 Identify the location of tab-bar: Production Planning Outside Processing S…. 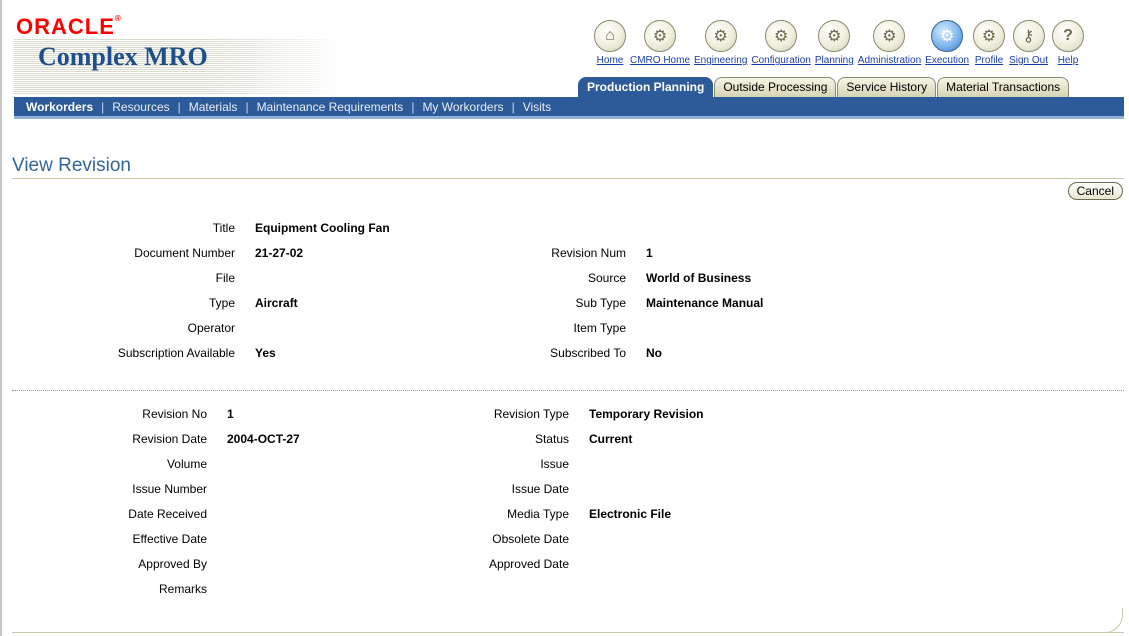
(824, 87).